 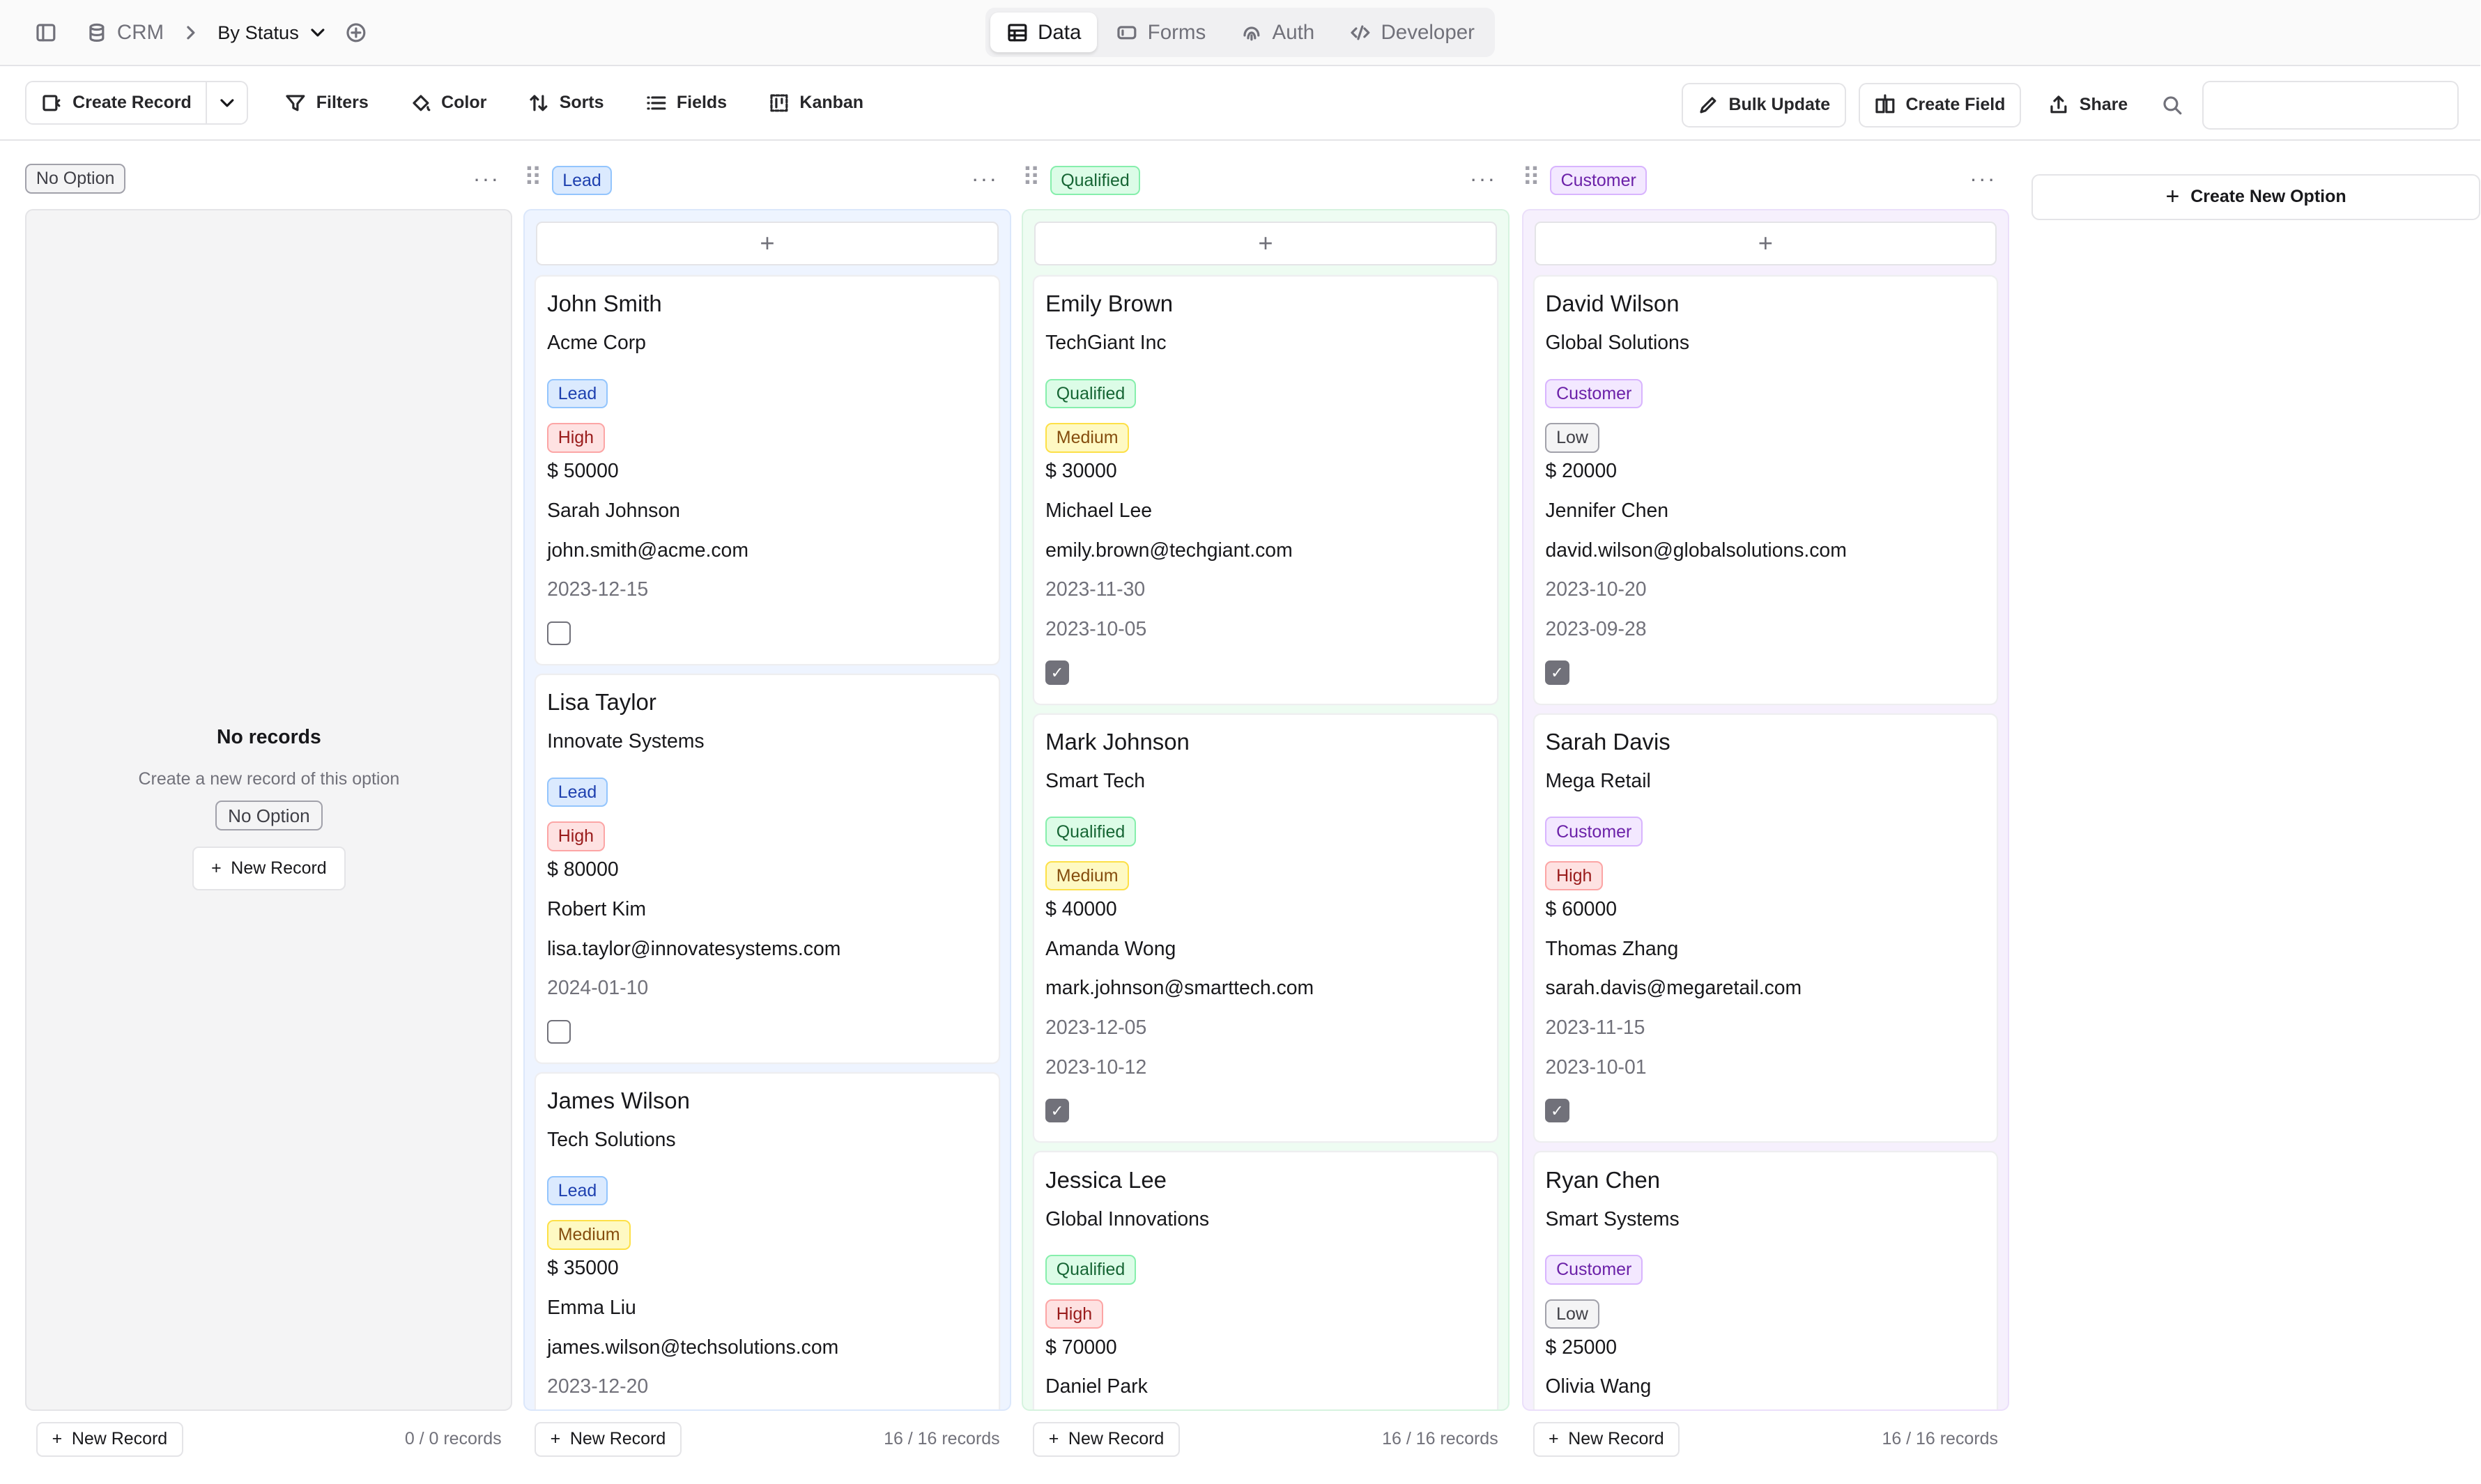 I want to click on column-footer: + New Record 0 / 0 records, so click(x=269, y=1439).